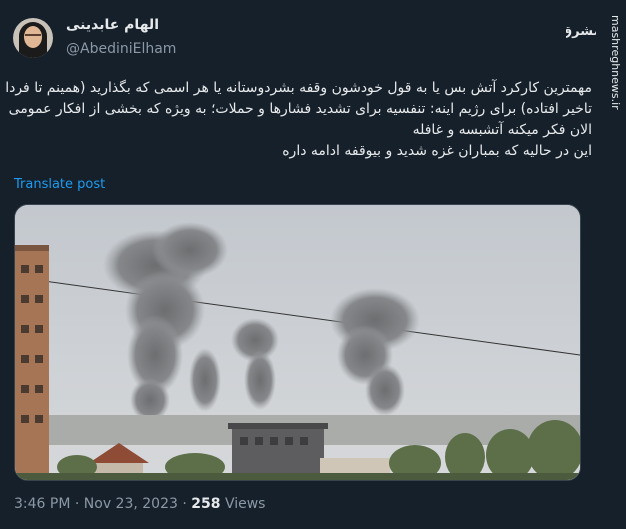  I want to click on mashregh-logo-icon: مشرق, so click(581, 31).